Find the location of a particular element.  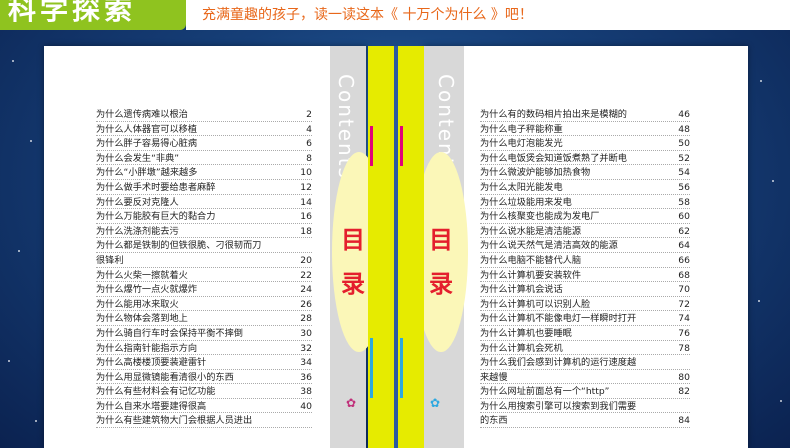

toc-item: 为什么有的数码相片拍出来是模糊的 46 is located at coordinates (585, 115).